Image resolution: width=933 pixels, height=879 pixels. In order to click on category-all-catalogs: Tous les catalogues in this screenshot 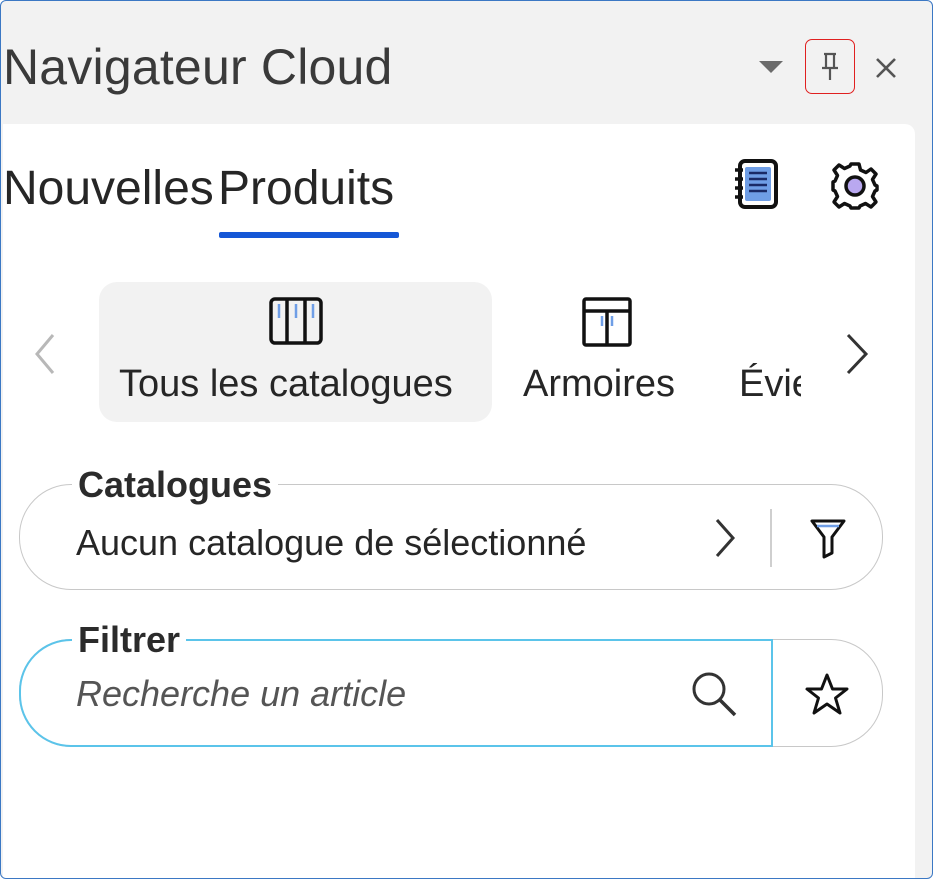, I will do `click(295, 352)`.